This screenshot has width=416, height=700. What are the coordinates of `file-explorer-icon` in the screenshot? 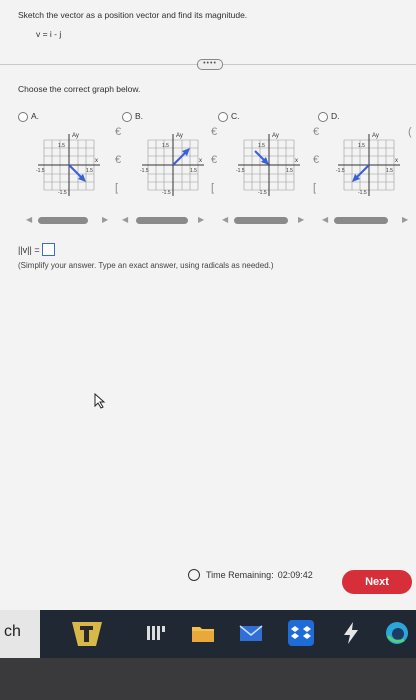 It's located at (203, 633).